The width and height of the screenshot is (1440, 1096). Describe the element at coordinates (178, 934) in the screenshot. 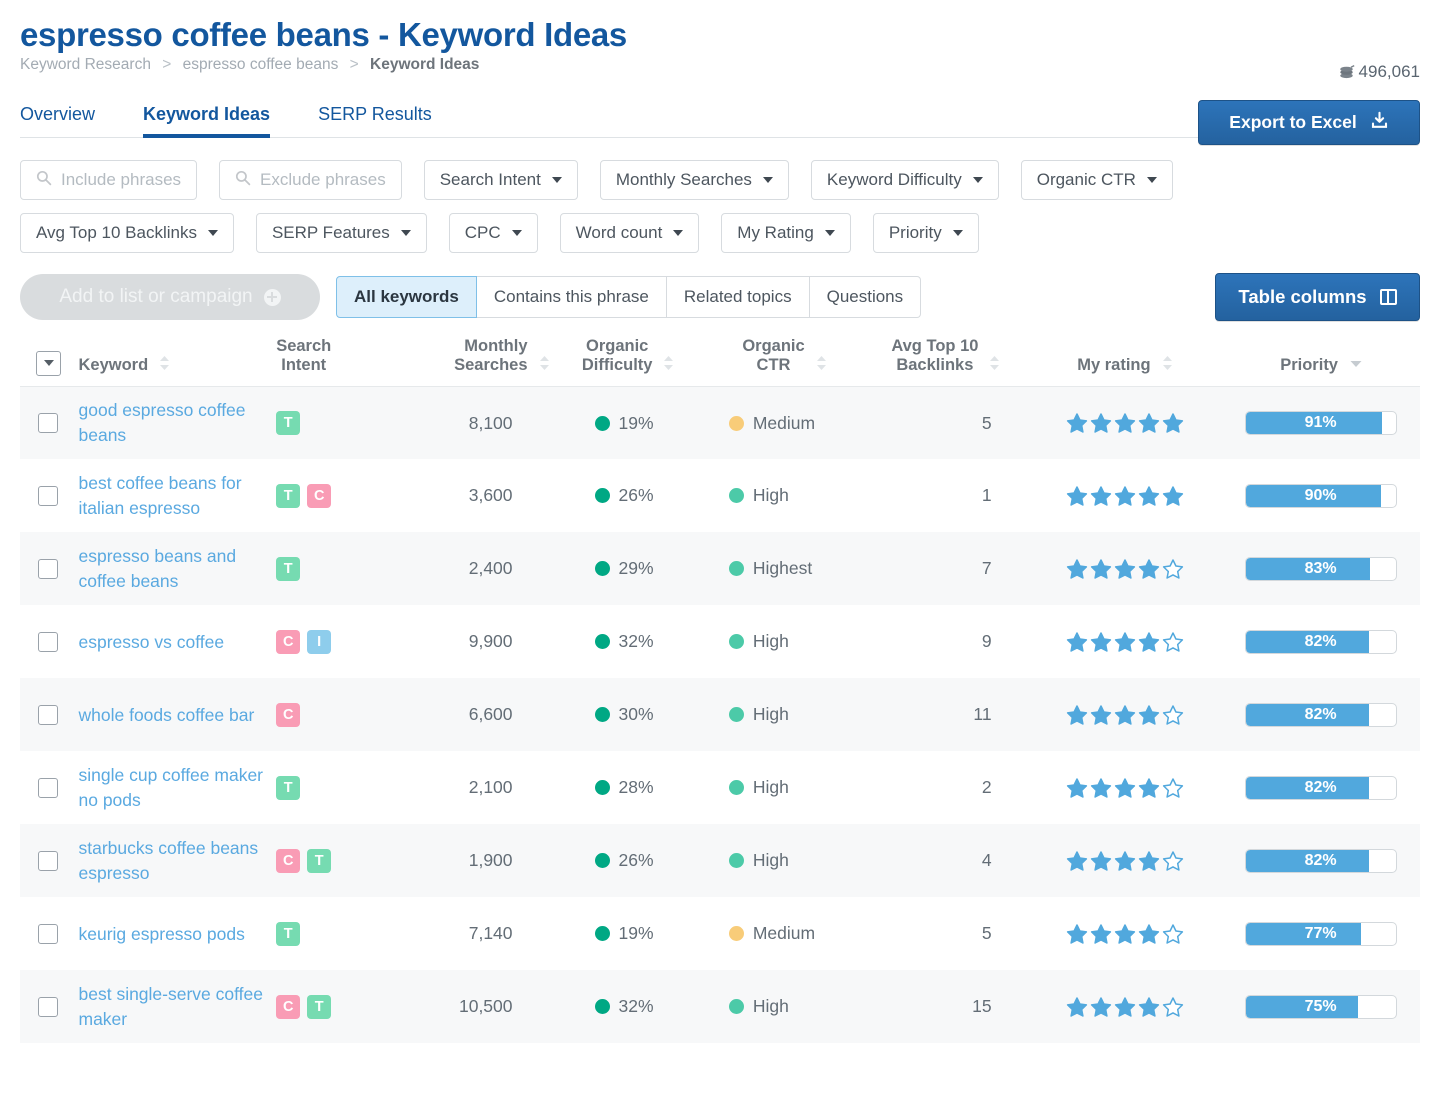

I see `keyword-link: keurig espresso pods` at that location.